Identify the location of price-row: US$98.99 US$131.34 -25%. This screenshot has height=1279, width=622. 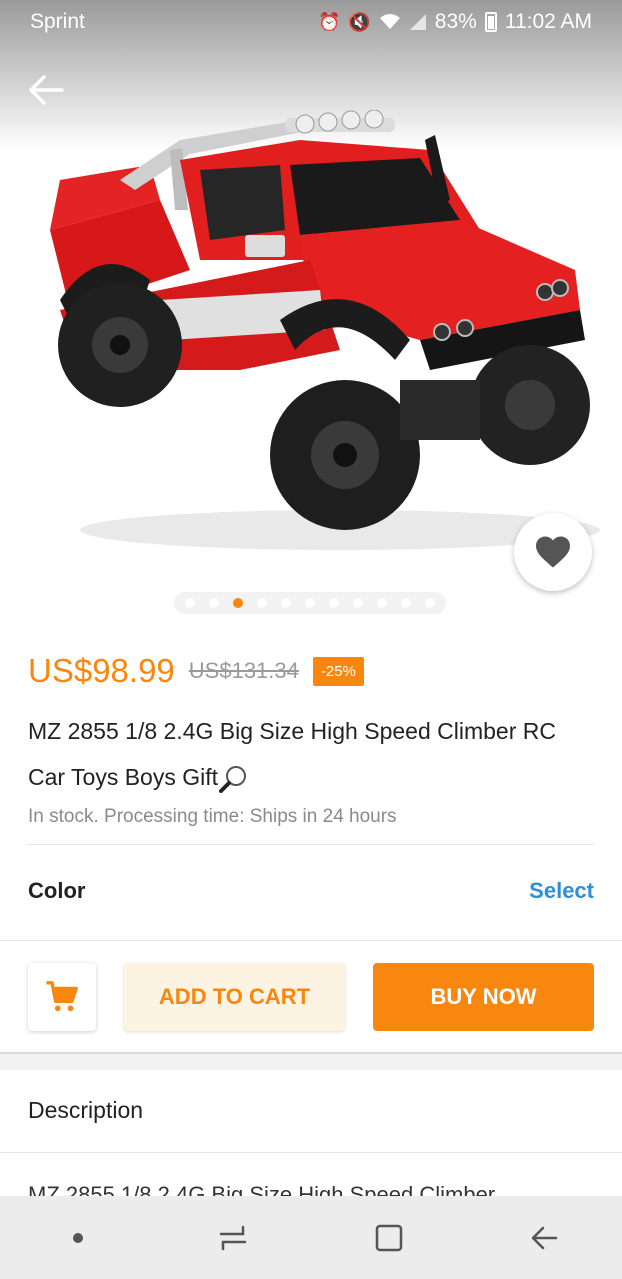
(196, 671).